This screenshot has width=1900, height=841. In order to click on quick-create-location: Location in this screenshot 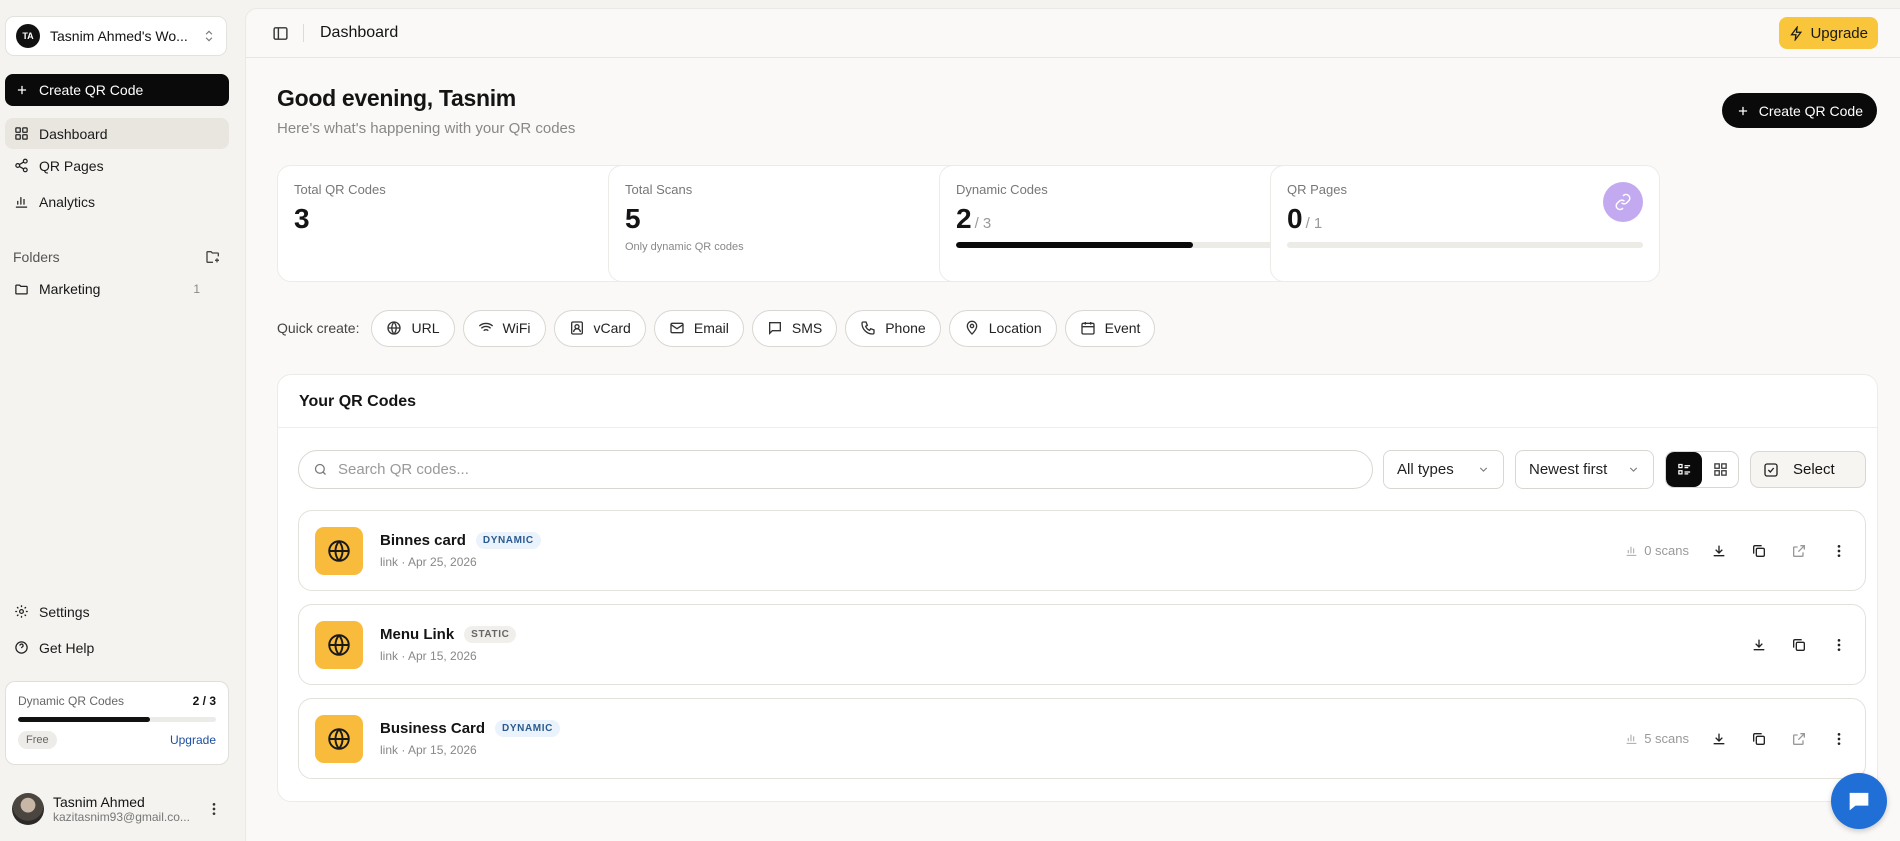, I will do `click(1002, 328)`.